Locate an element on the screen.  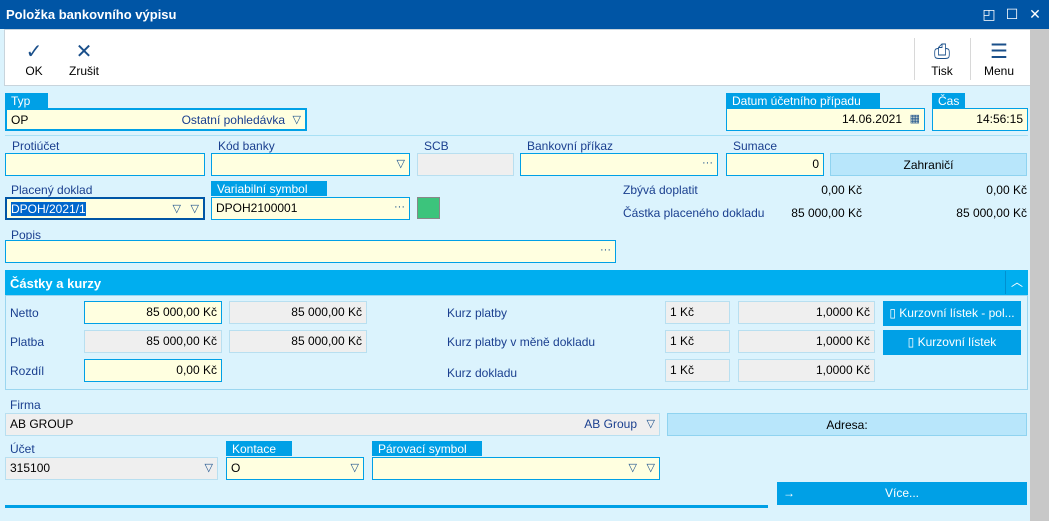
protiucet-field is located at coordinates (105, 164).